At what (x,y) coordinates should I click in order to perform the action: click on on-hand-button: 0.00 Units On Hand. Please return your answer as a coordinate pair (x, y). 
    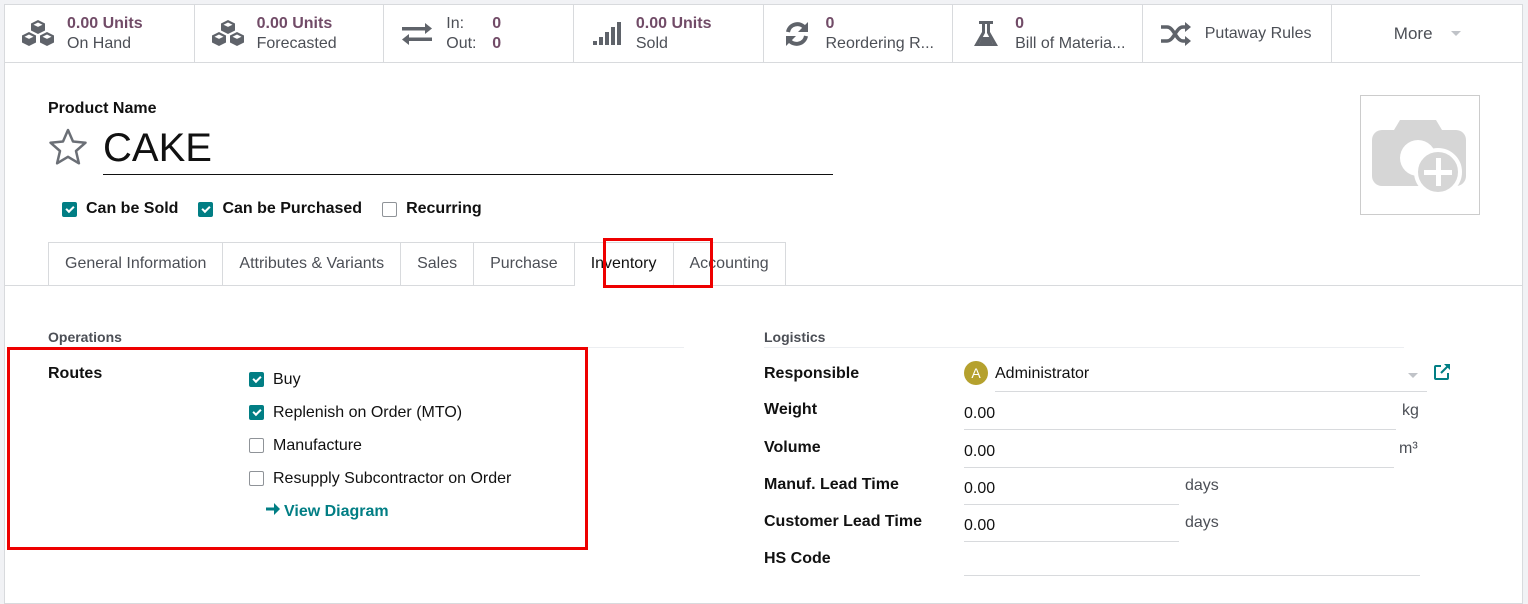
    Looking at the image, I should click on (100, 33).